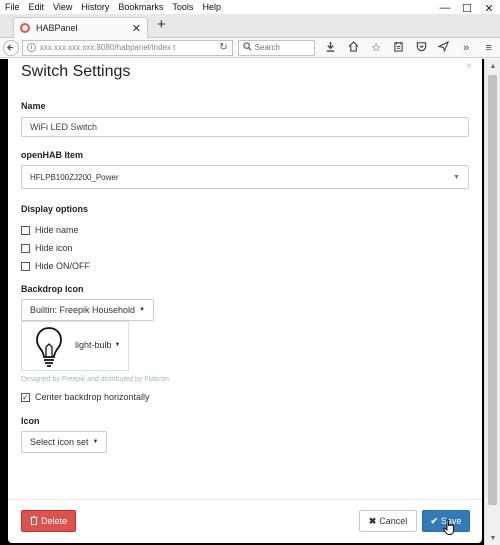  I want to click on cancel-button: ✖ Cancel, so click(388, 521).